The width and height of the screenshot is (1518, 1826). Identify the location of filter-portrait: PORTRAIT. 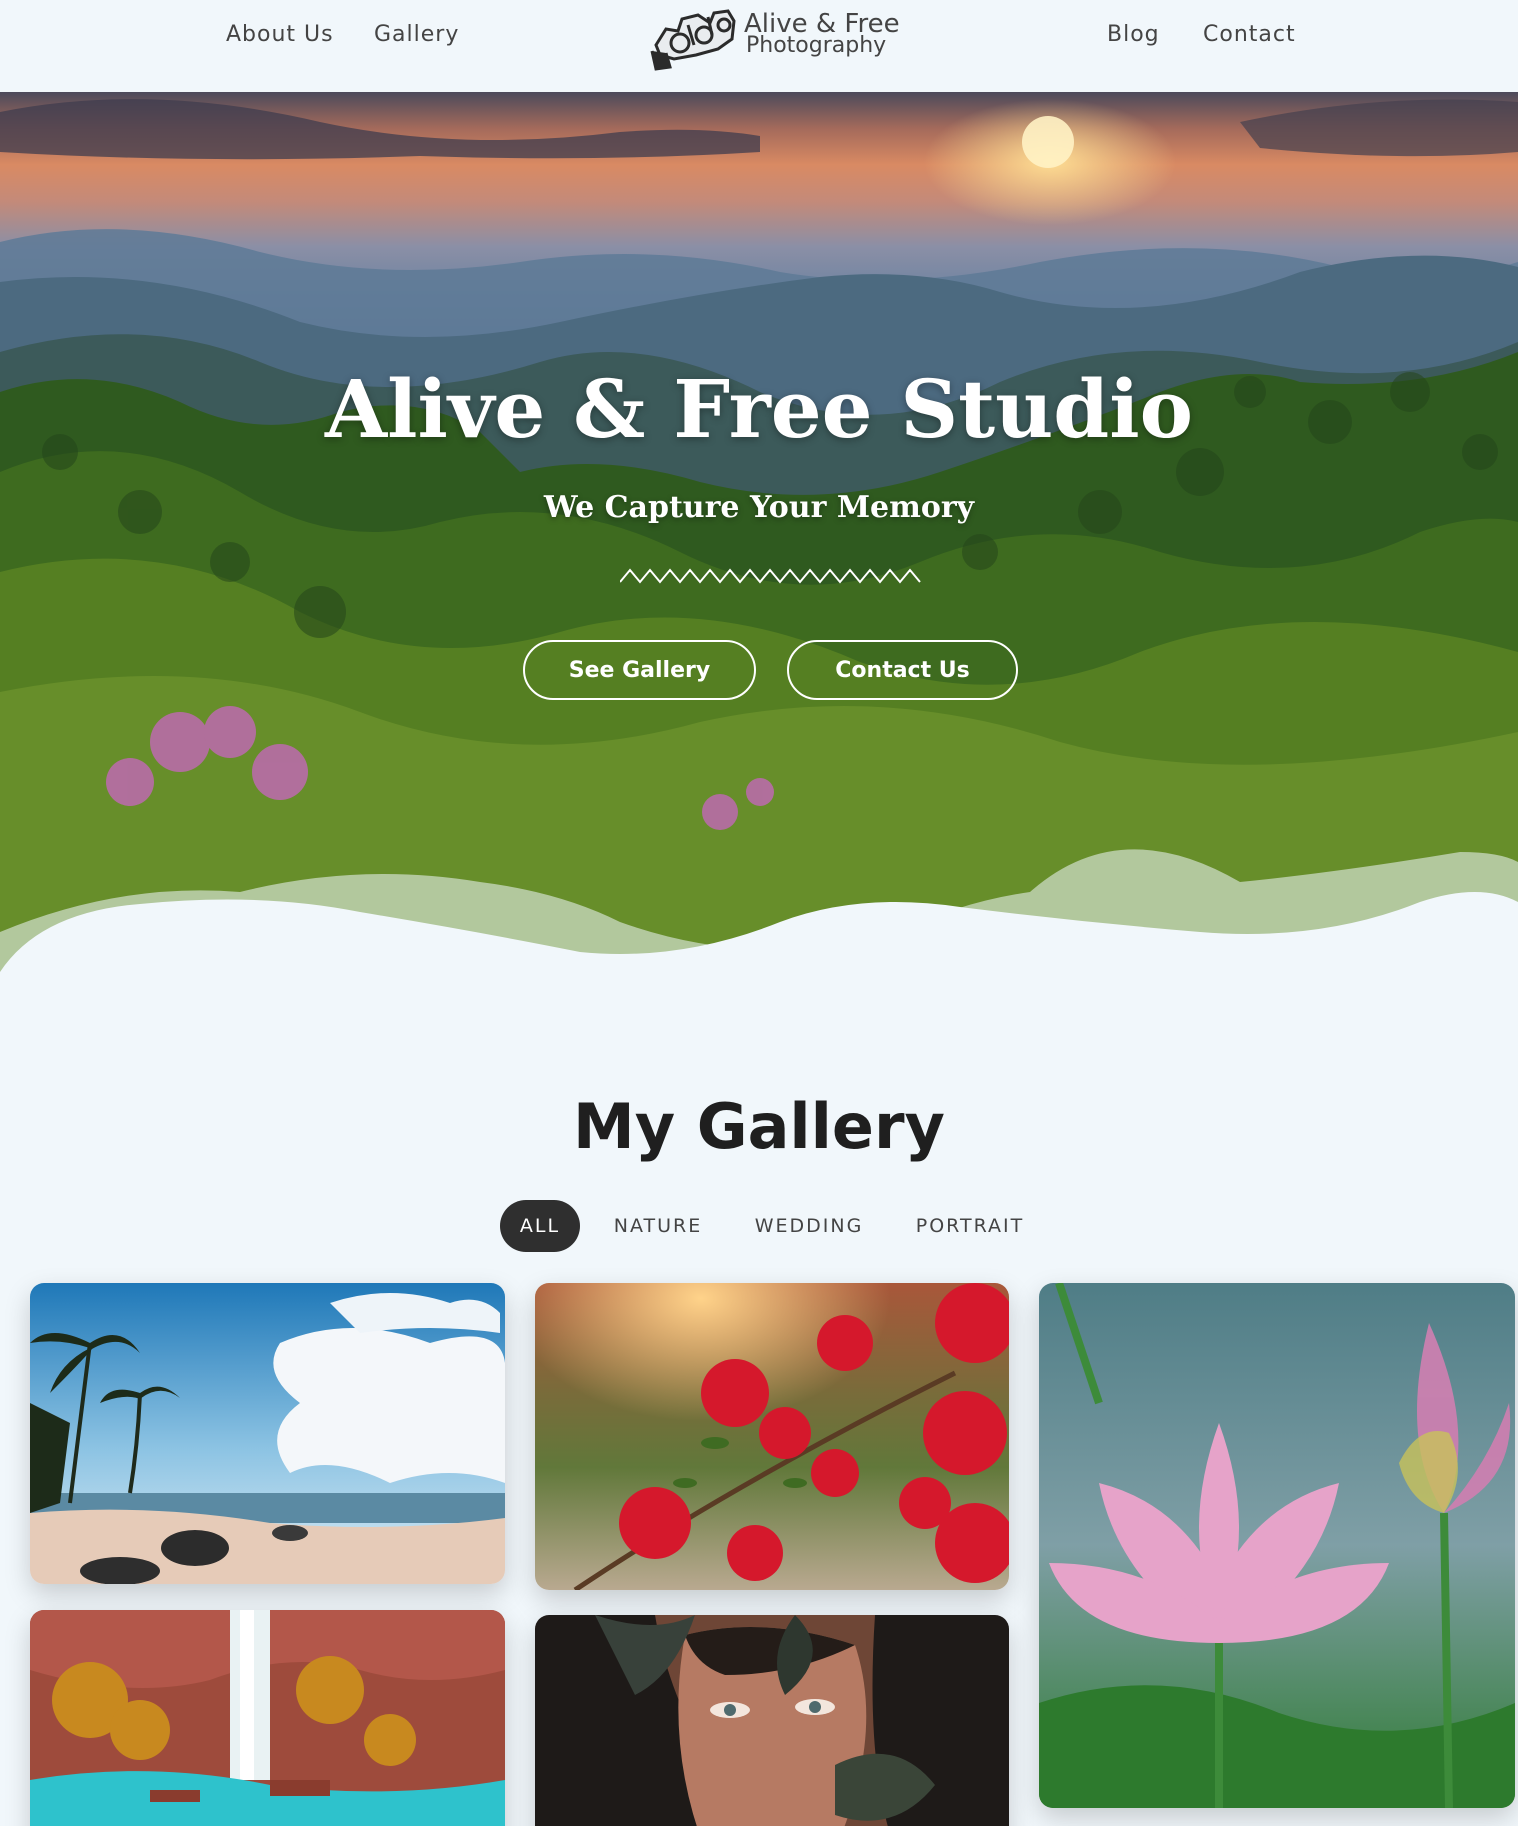
(970, 1226).